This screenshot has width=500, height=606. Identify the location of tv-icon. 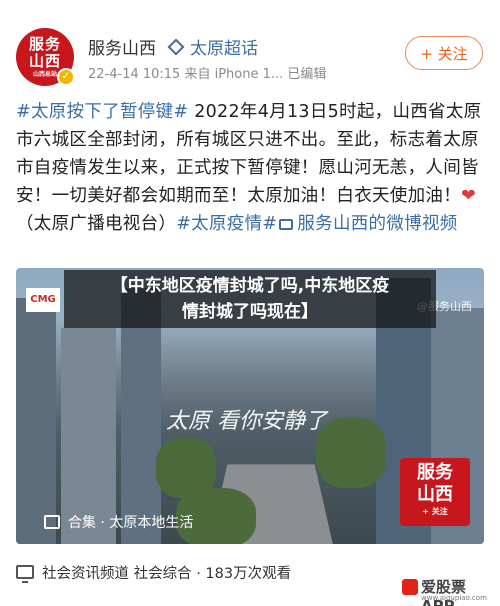
(25, 574).